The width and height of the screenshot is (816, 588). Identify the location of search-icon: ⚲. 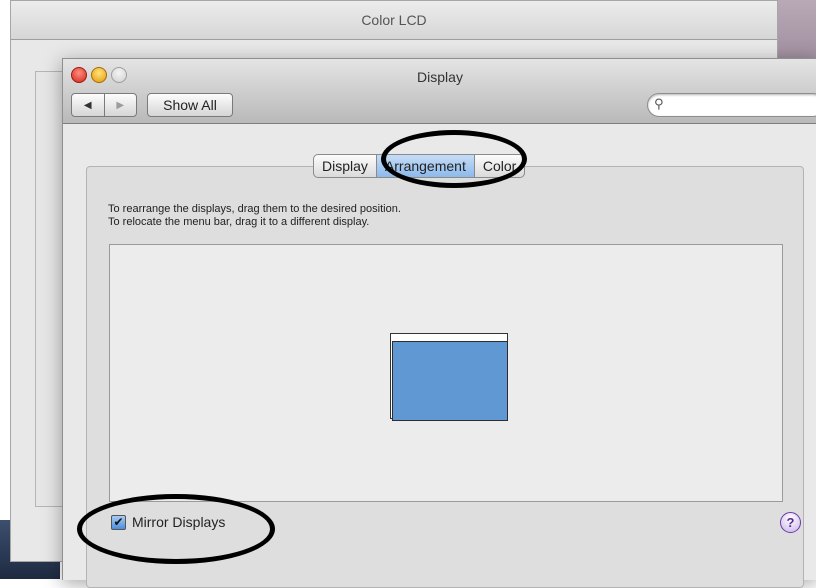
(659, 103).